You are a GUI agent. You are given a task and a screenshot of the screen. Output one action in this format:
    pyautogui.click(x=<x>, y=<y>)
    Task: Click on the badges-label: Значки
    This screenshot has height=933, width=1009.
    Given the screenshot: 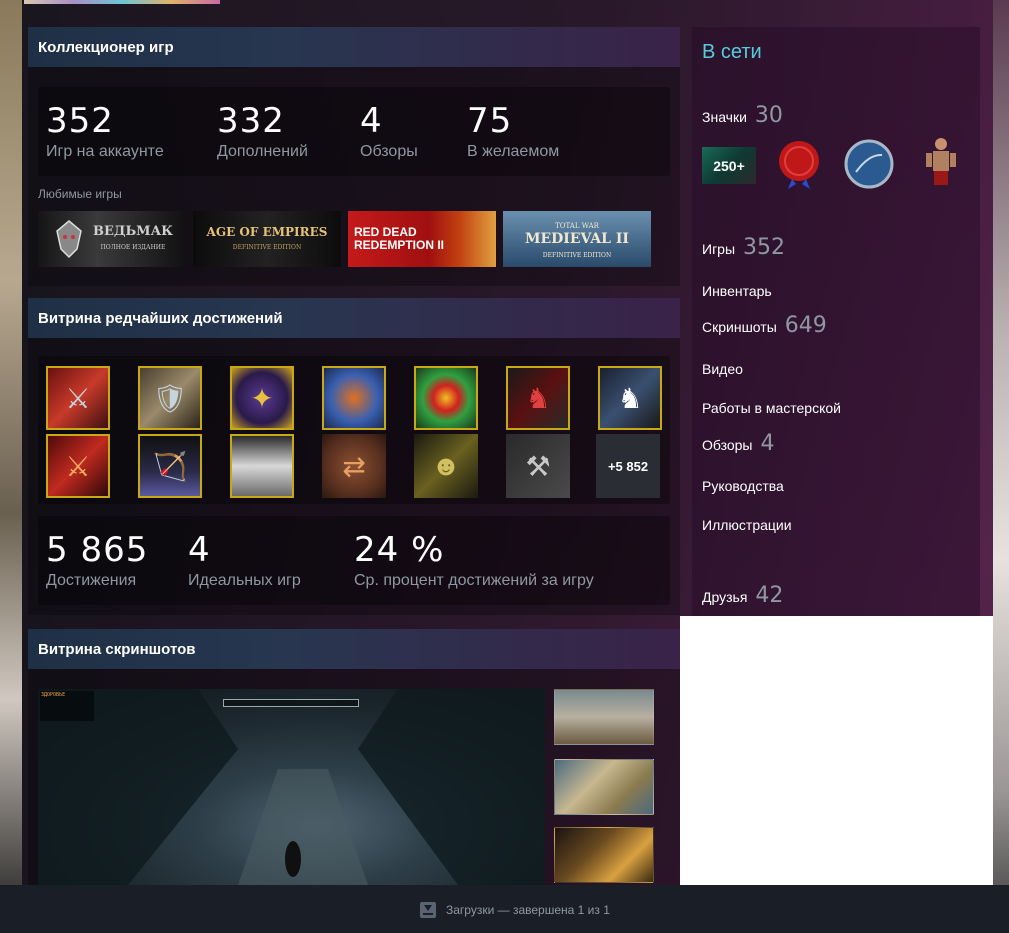 What is the action you would take?
    pyautogui.click(x=724, y=117)
    